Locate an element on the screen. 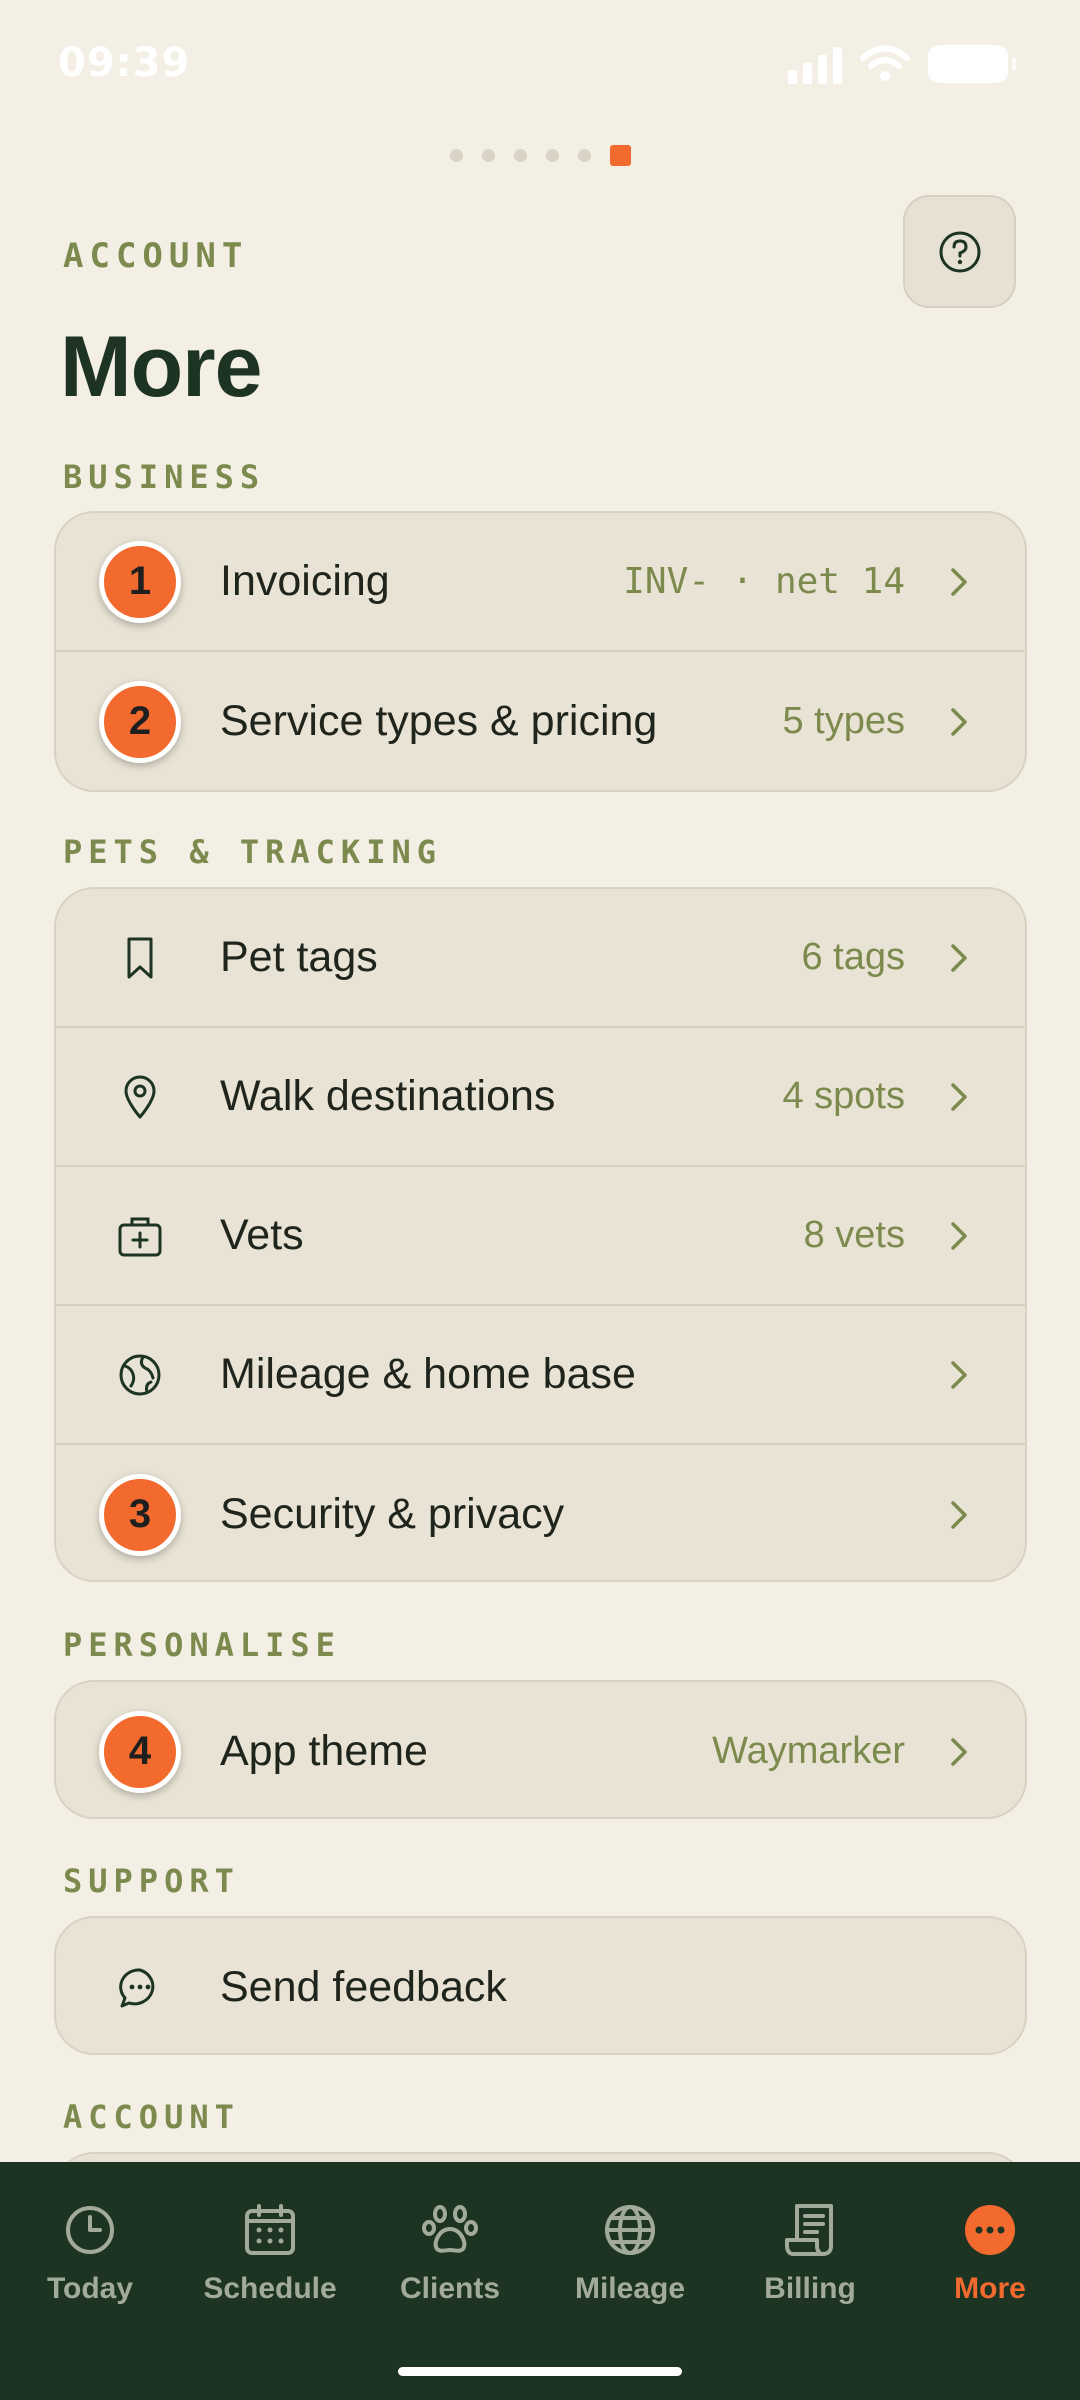 The width and height of the screenshot is (1080, 2400). row-label: Vets is located at coordinates (262, 1235).